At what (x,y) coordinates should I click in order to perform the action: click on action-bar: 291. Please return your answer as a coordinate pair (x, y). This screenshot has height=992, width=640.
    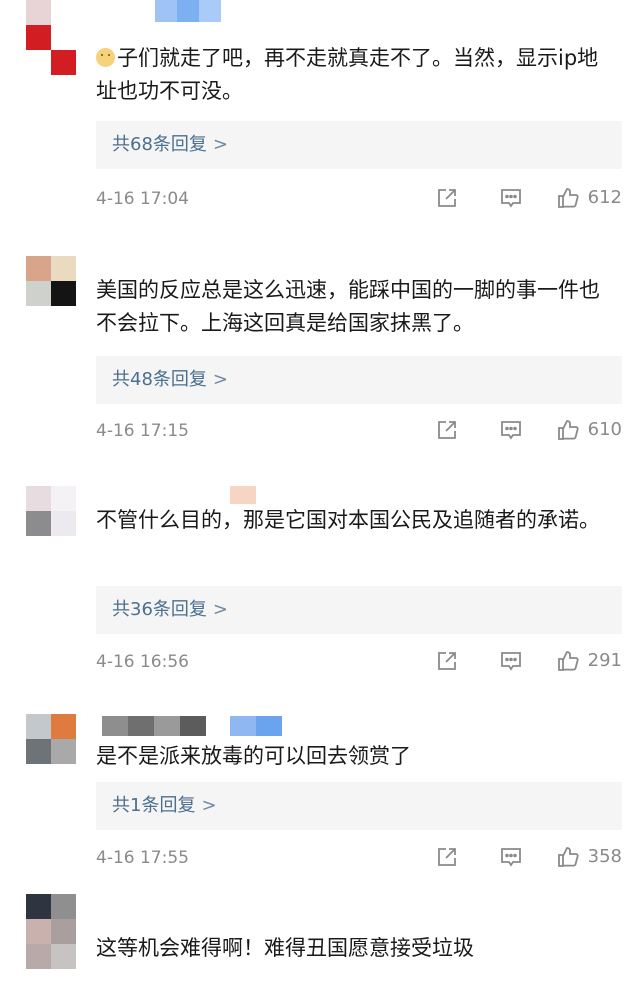
    Looking at the image, I should click on (528, 661).